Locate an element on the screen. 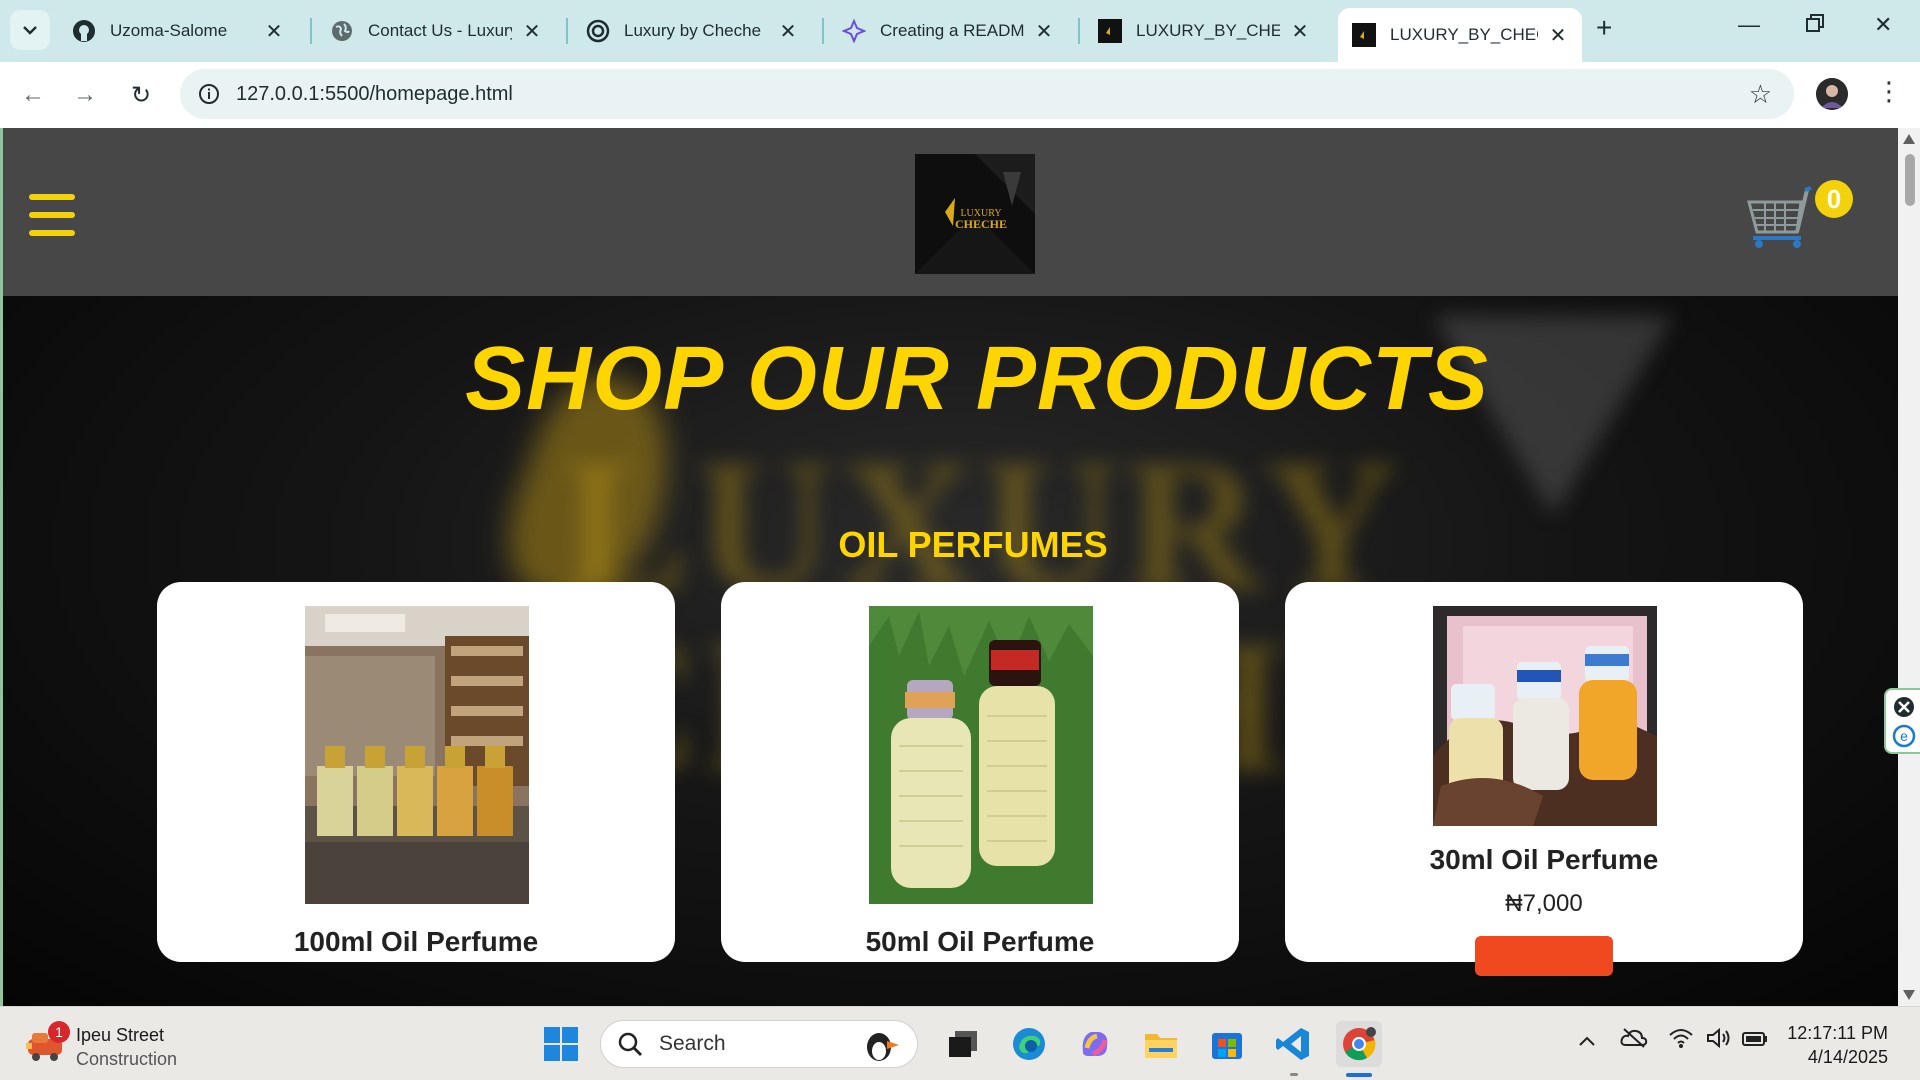 The width and height of the screenshot is (1920, 1080). product-card: 30ml Oil Perfume ₦7,000 is located at coordinates (1544, 779).